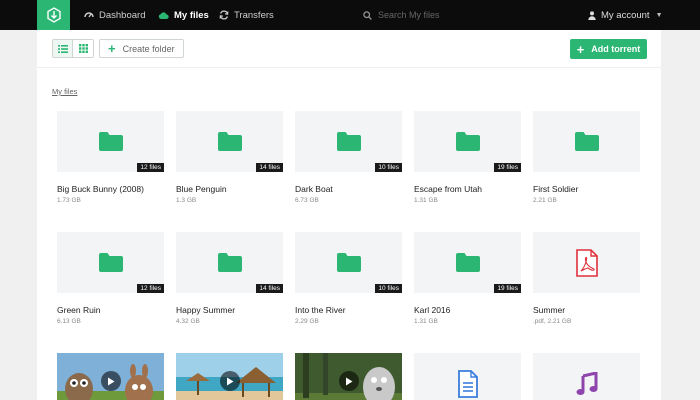  I want to click on search-icon, so click(367, 15).